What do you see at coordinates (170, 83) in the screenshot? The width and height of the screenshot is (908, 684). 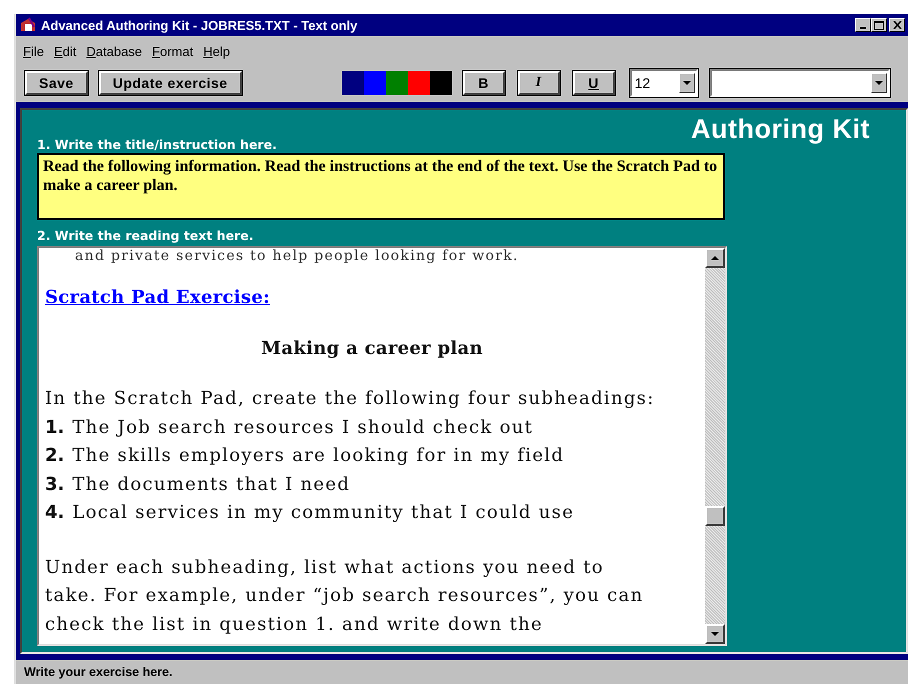 I see `toolbar-button: Update exercise` at bounding box center [170, 83].